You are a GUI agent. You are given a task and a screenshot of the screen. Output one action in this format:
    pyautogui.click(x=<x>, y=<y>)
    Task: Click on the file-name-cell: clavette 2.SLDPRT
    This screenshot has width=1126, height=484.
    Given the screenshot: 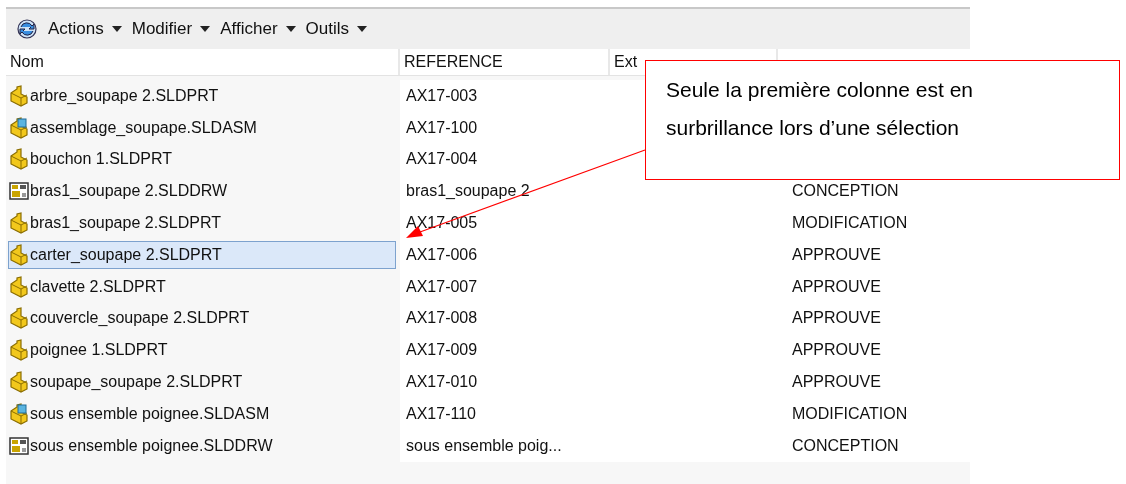 What is the action you would take?
    pyautogui.click(x=202, y=286)
    